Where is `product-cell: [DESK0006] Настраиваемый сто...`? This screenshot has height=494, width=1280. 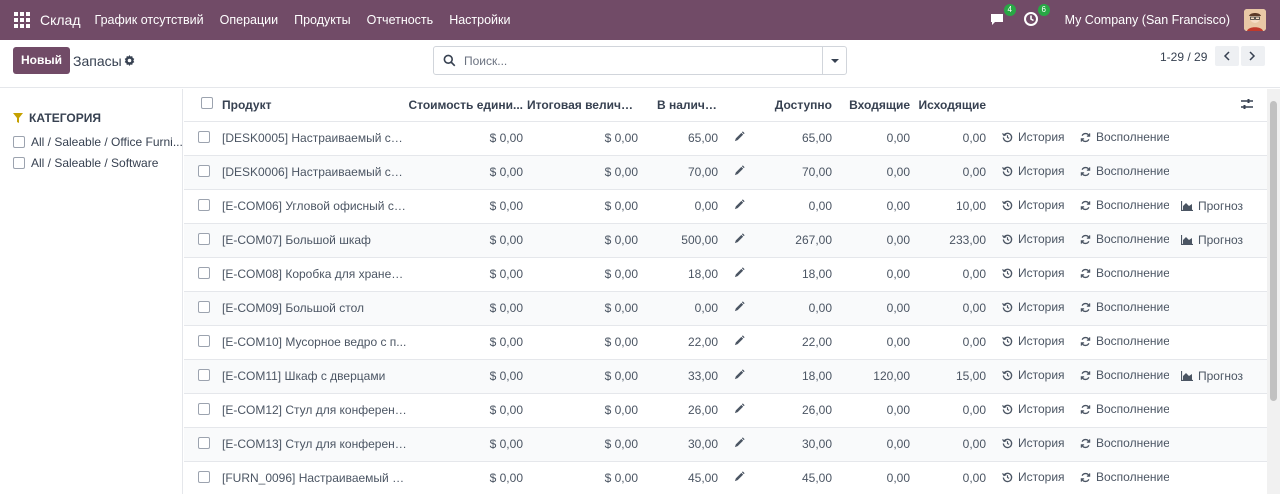
product-cell: [DESK0006] Настраиваемый сто... is located at coordinates (314, 172).